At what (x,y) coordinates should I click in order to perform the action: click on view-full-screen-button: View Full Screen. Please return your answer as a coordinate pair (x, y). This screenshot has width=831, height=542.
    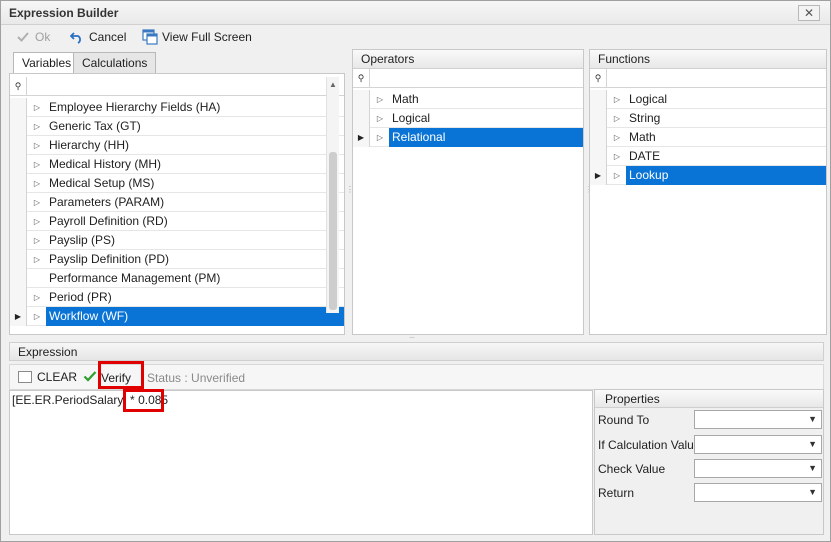
    Looking at the image, I should click on (197, 37).